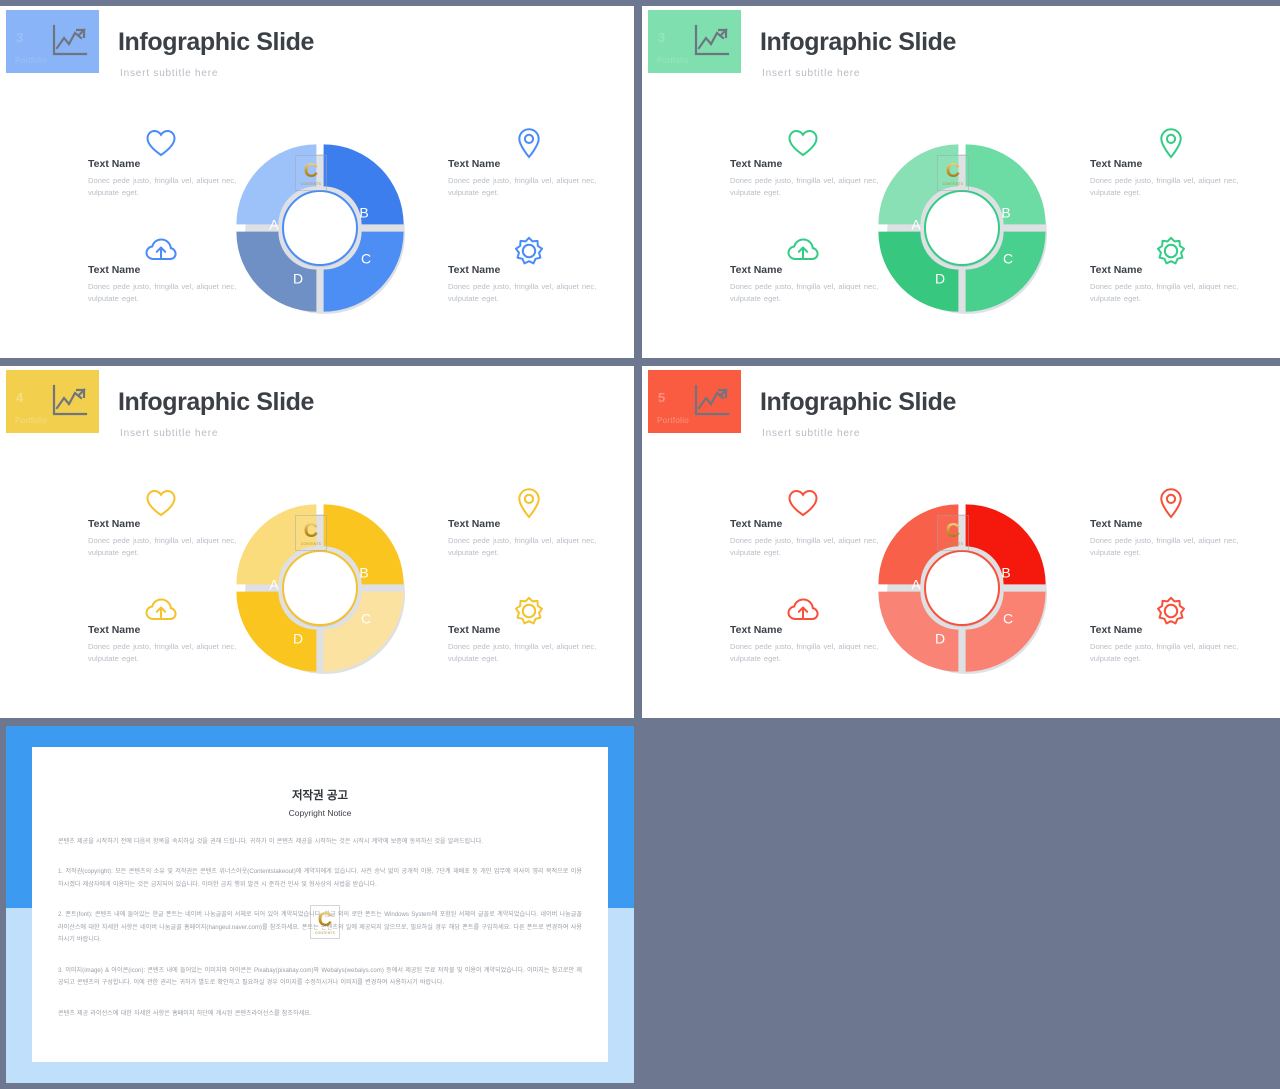 This screenshot has height=1089, width=1280. Describe the element at coordinates (52, 401) in the screenshot. I see `slide-badge: 4 Portfolio` at that location.